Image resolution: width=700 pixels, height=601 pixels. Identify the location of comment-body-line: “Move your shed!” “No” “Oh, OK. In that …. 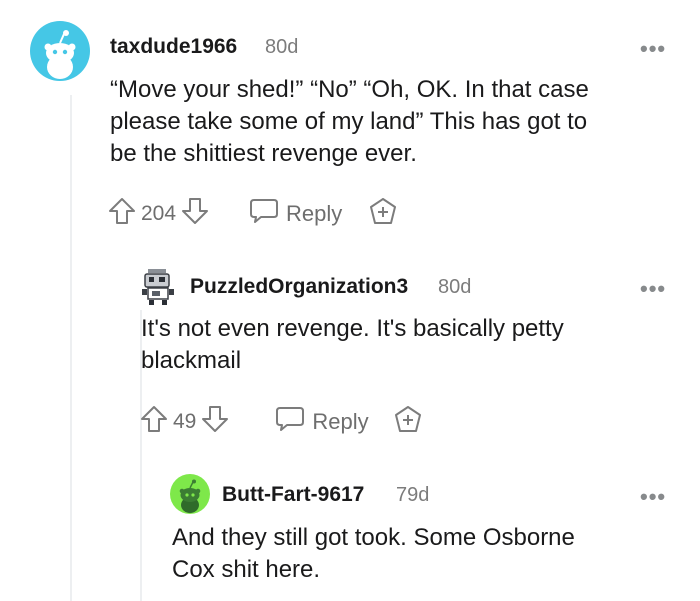
(349, 89).